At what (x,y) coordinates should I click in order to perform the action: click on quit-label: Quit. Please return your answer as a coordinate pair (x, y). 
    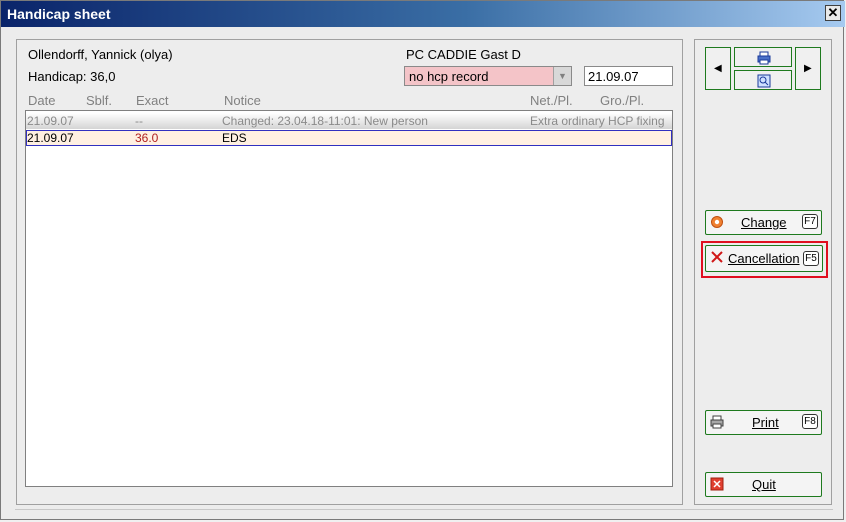
    Looking at the image, I should click on (764, 484).